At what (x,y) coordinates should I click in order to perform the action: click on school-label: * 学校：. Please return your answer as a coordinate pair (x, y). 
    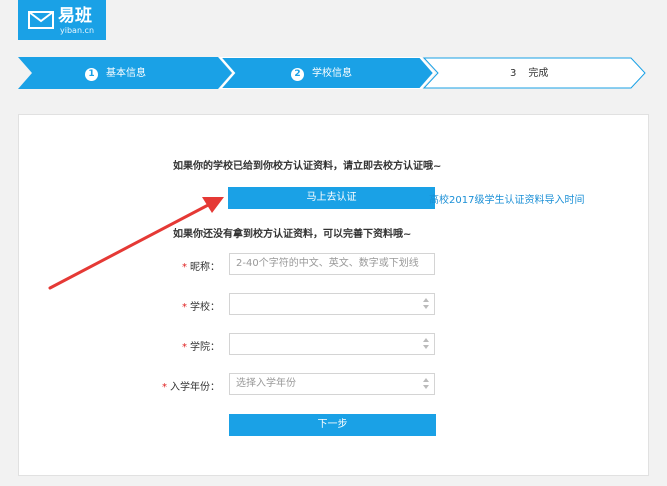
    Looking at the image, I should click on (201, 307).